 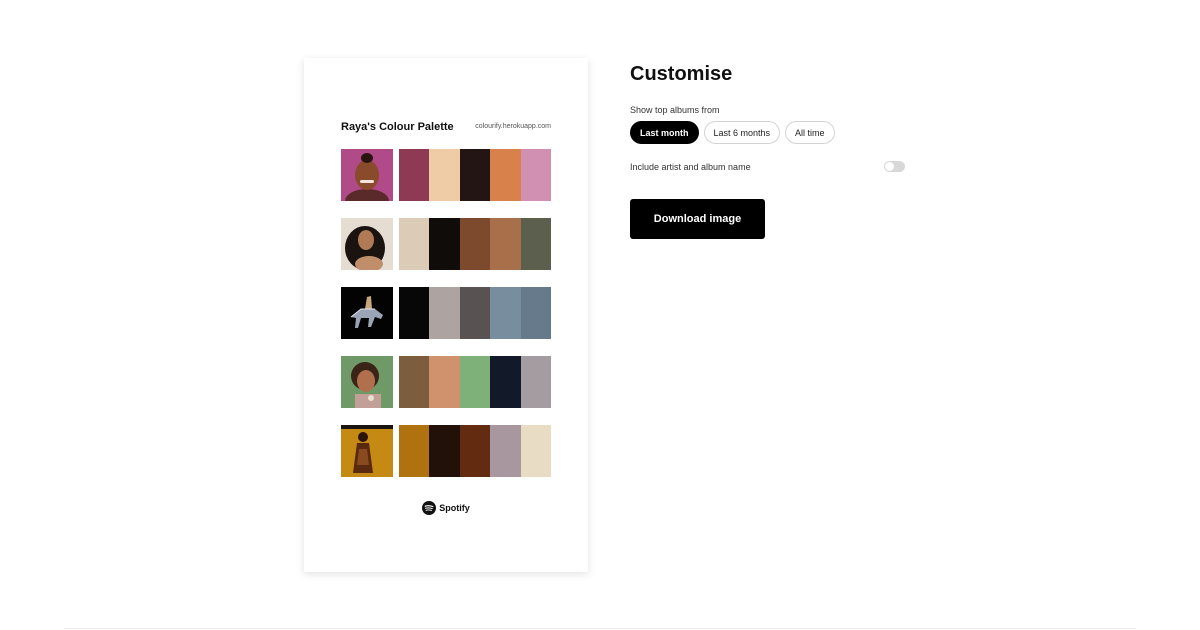 I want to click on spotify-wordmark: Spotify, so click(x=454, y=508).